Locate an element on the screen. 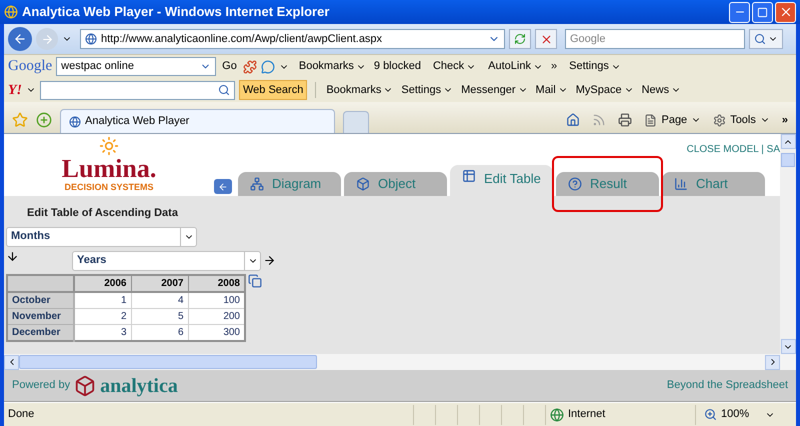 The image size is (800, 426). toolbar-button: » is located at coordinates (554, 66).